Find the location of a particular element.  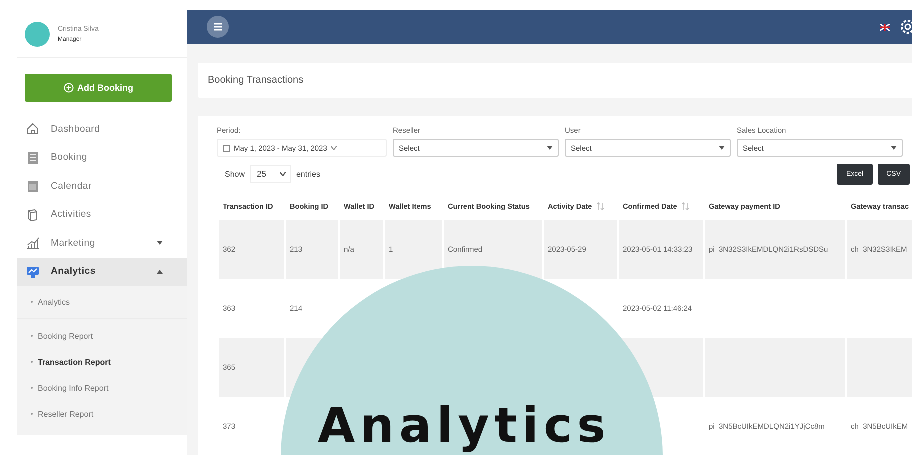

sidebar-item: Booking is located at coordinates (102, 158).